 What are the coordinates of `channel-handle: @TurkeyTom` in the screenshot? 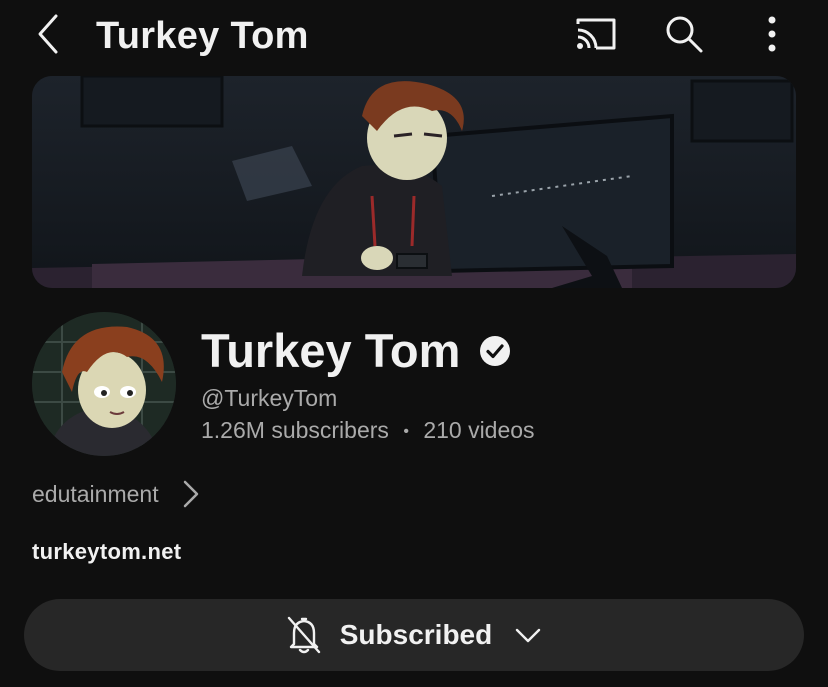 It's located at (269, 398).